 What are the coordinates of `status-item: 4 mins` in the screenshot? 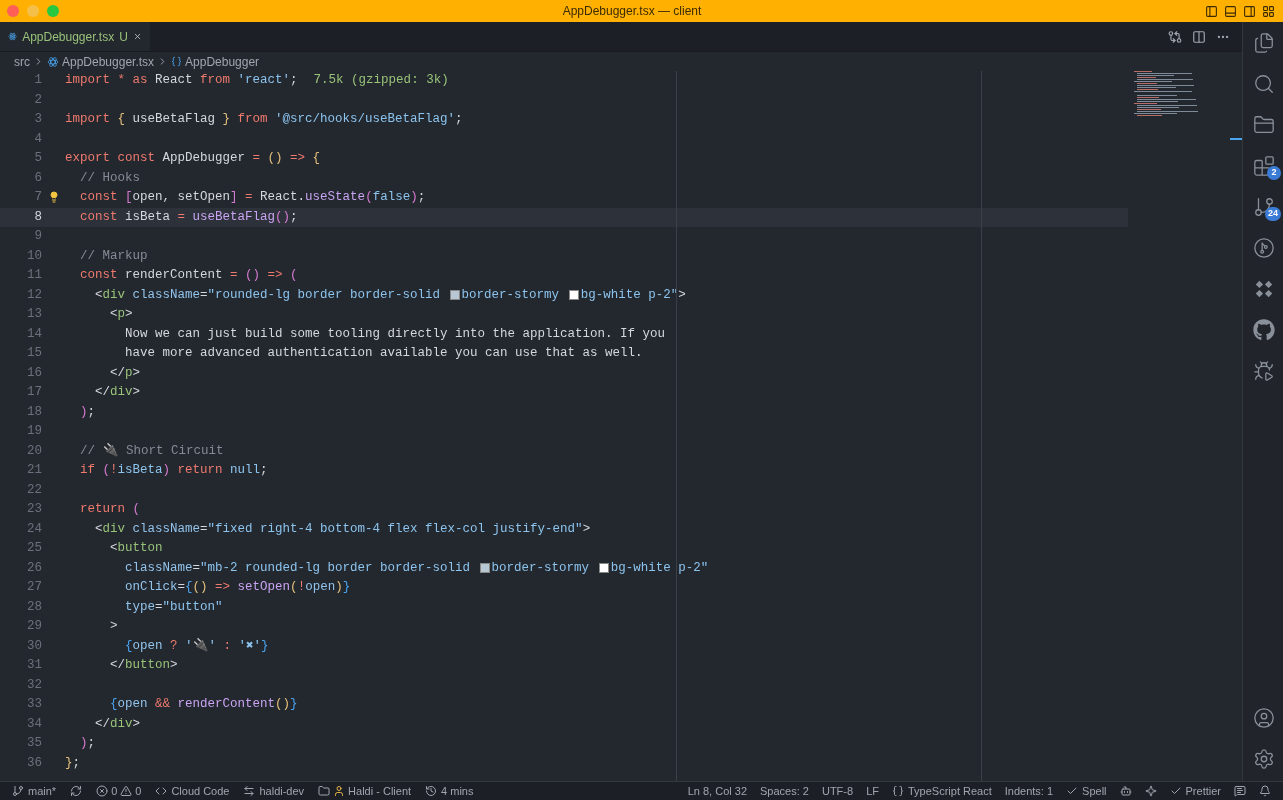 It's located at (457, 791).